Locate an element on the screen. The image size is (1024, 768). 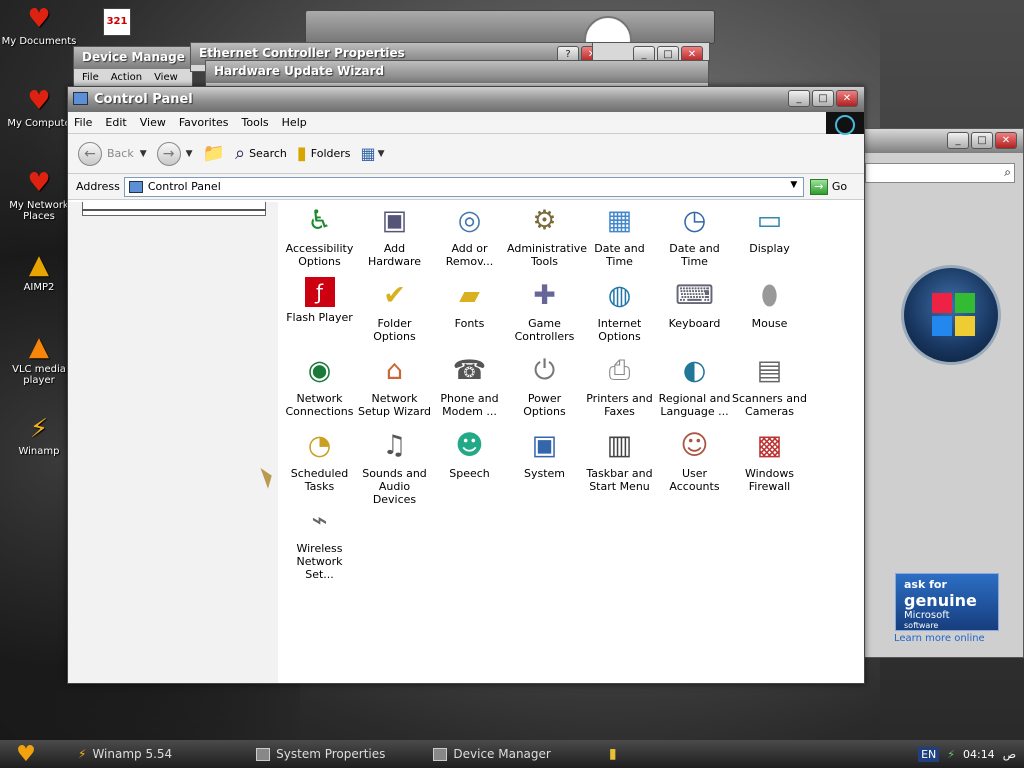
cp-item-taskbar-start: ▥ Taskbar and Start Menu is located at coordinates (619, 460).